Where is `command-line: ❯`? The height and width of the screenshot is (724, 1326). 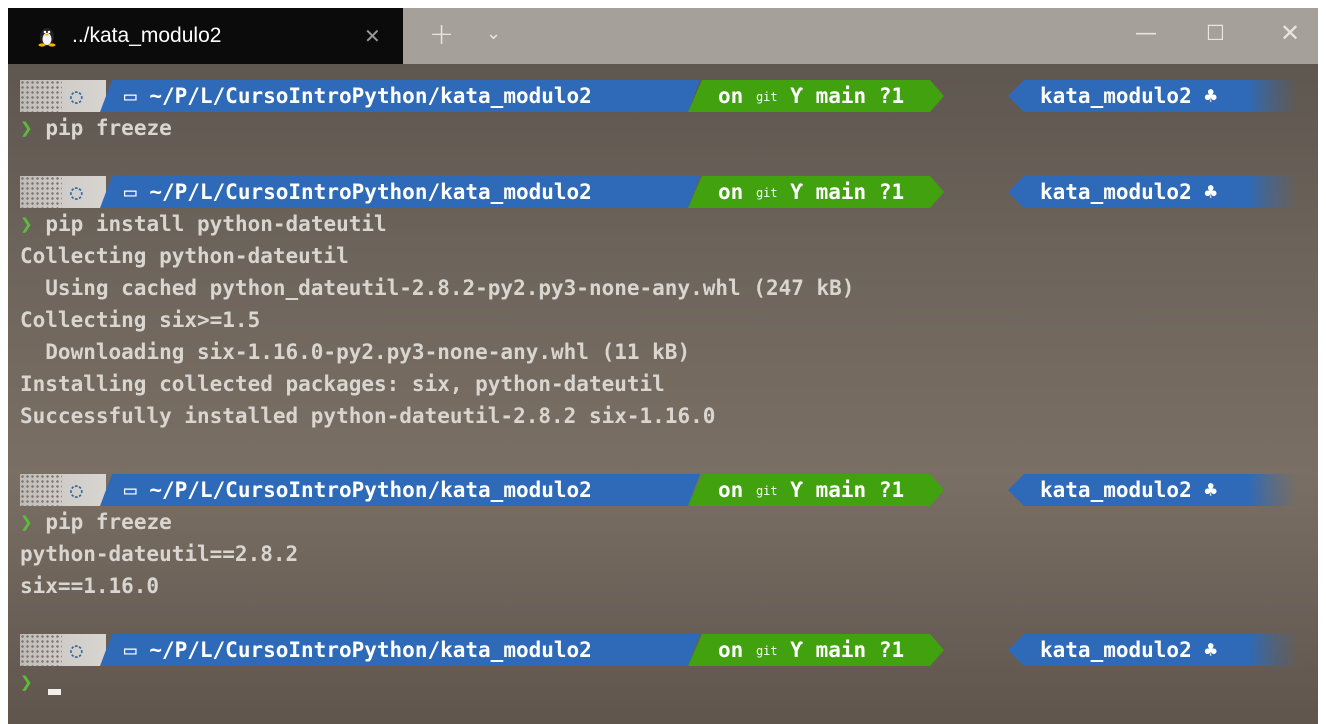
command-line: ❯ is located at coordinates (26, 682).